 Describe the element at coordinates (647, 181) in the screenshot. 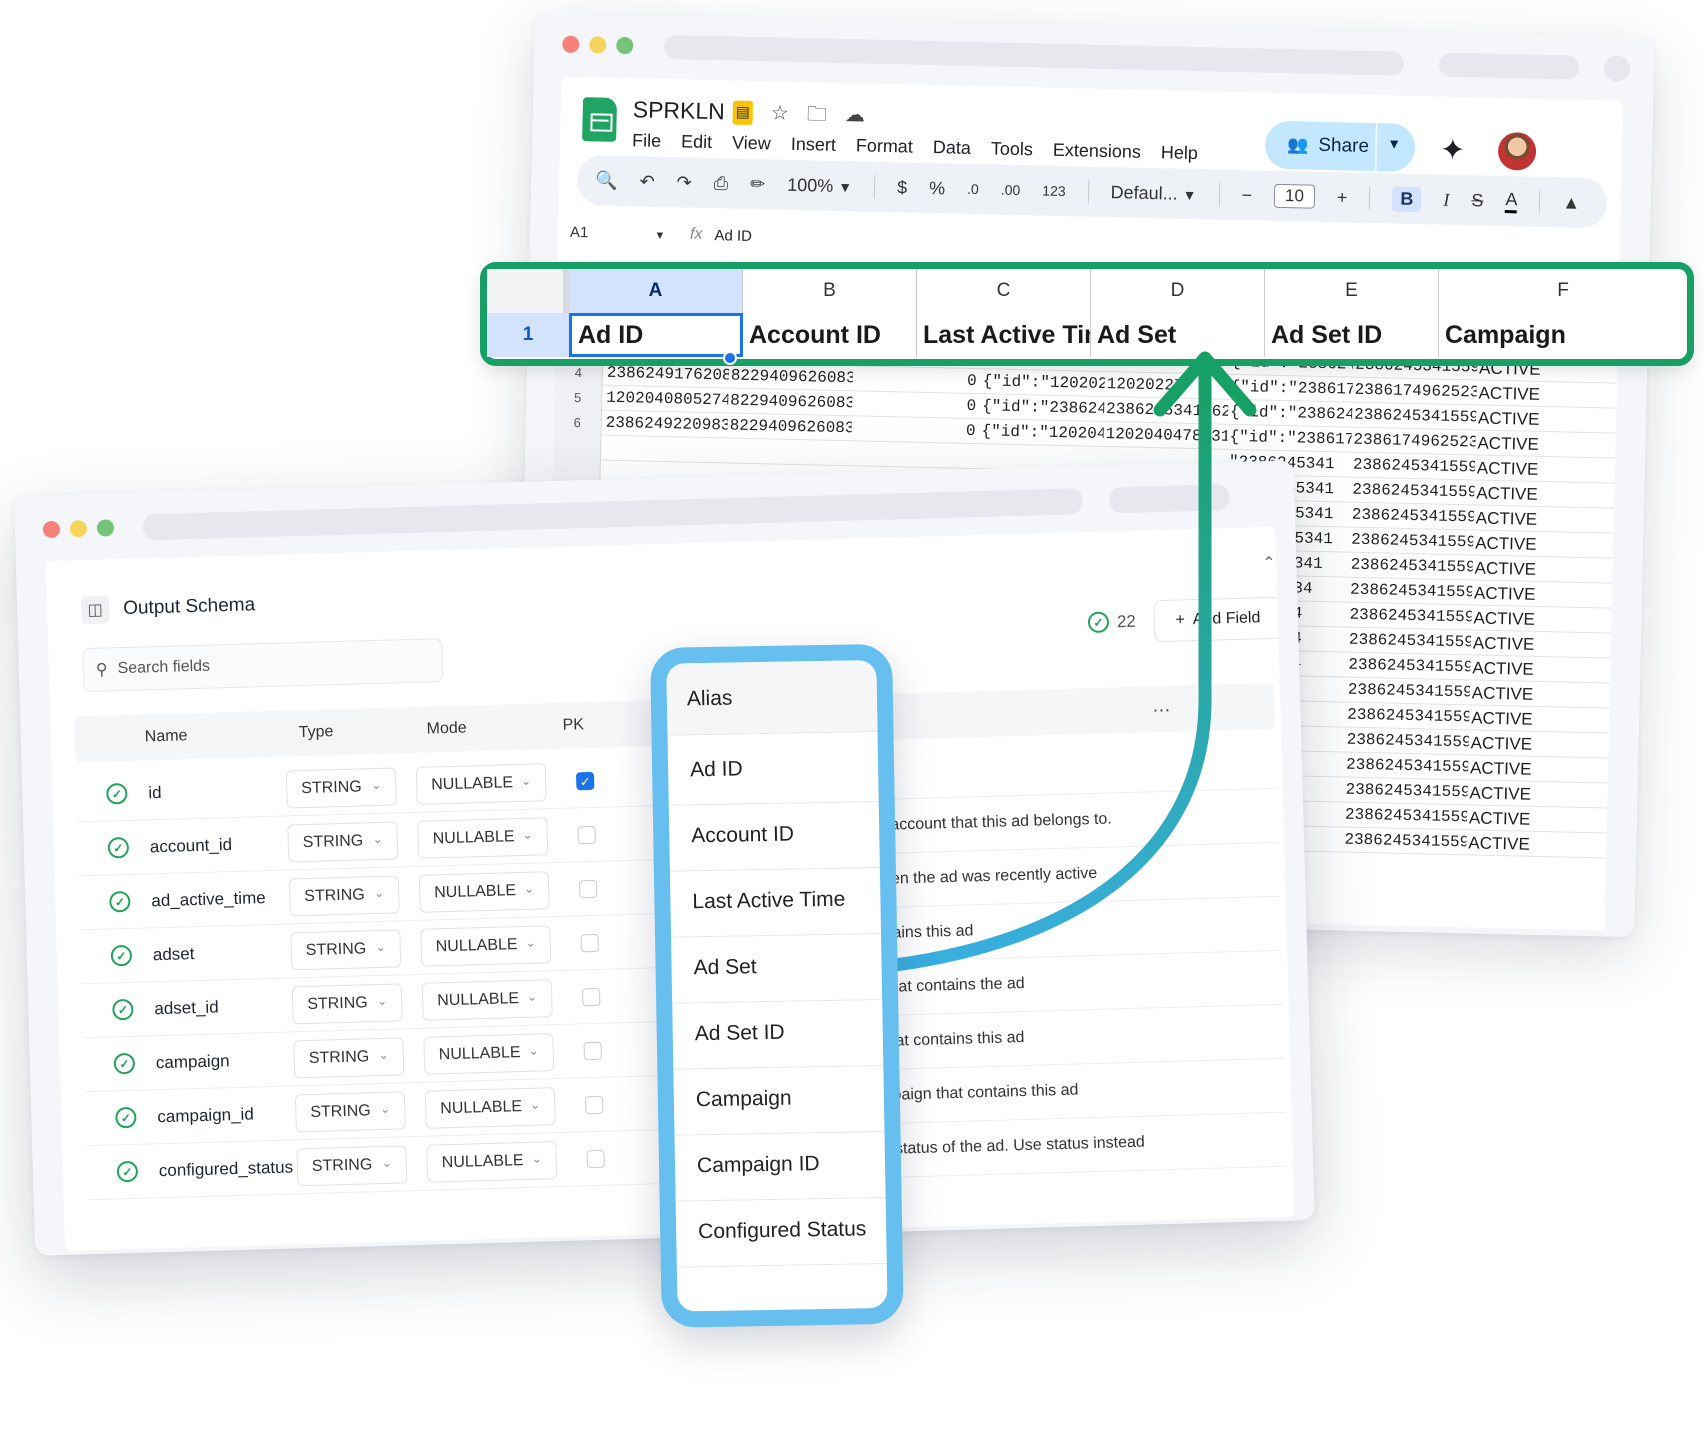

I see `undo-icon: ↶` at that location.